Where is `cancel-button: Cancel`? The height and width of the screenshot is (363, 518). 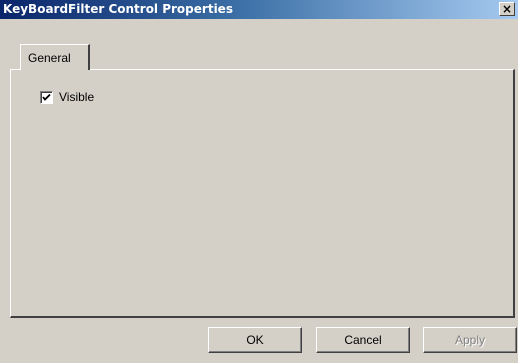 cancel-button: Cancel is located at coordinates (363, 340).